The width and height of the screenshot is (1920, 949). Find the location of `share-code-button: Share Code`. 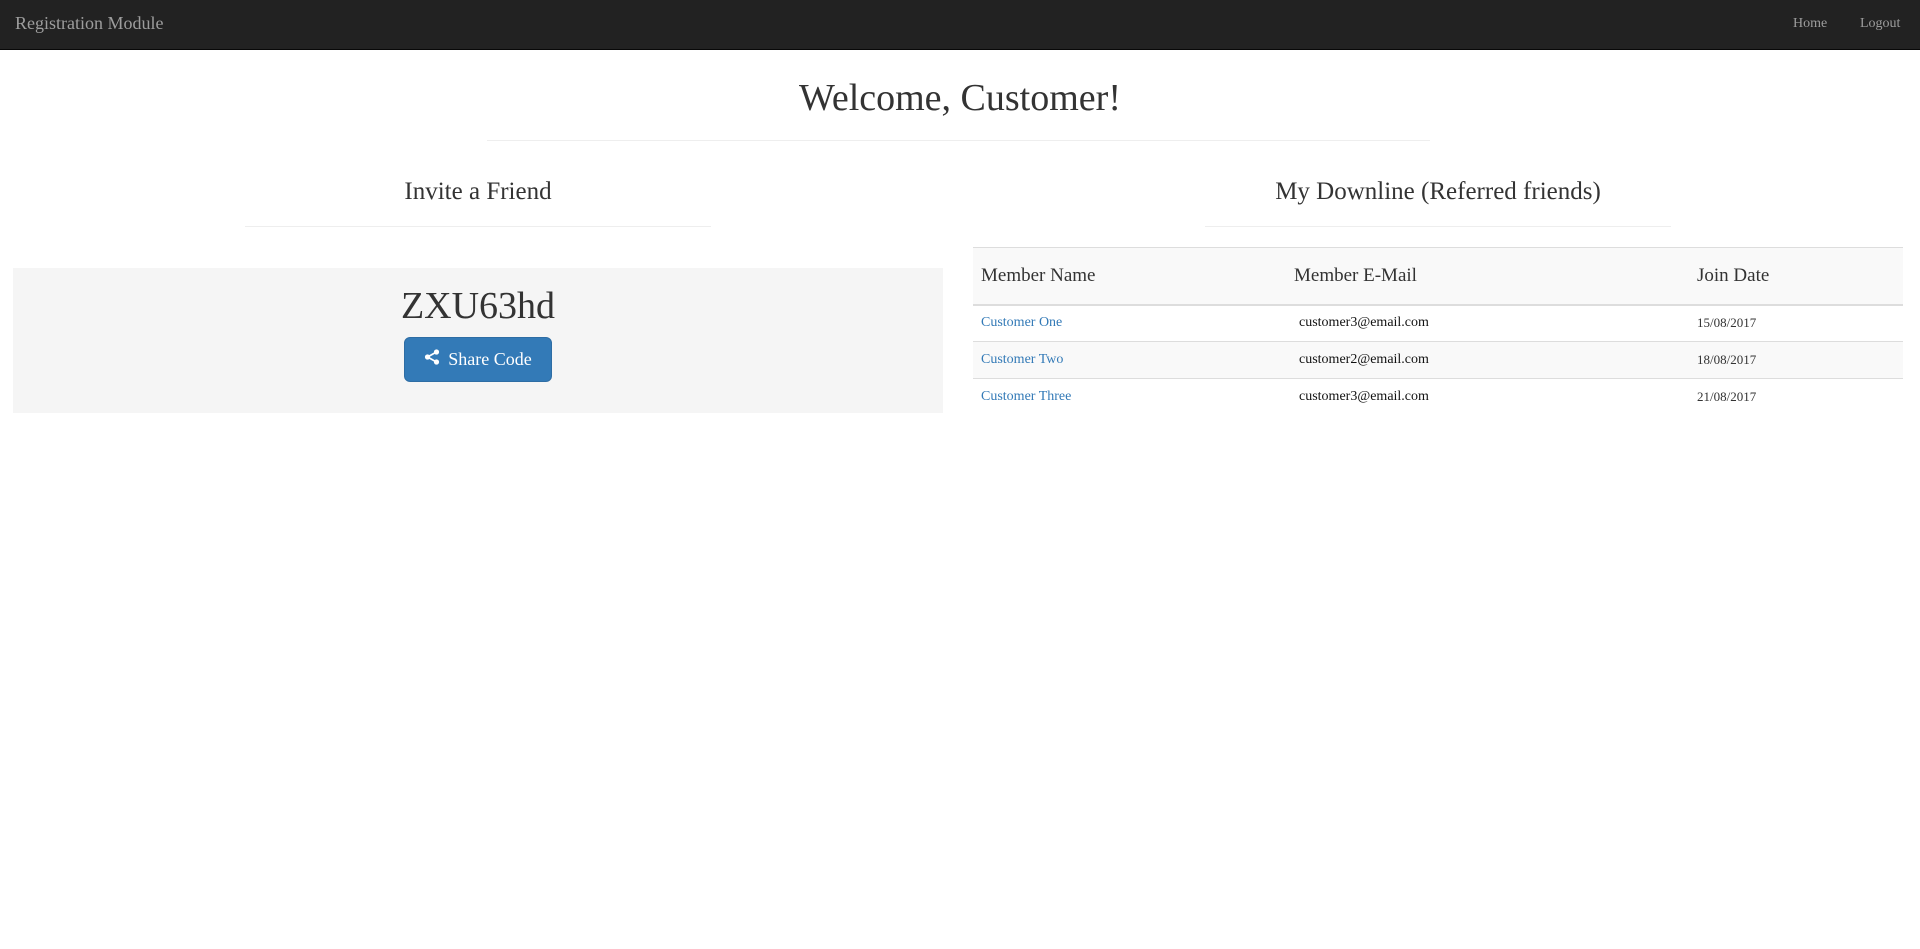

share-code-button: Share Code is located at coordinates (478, 359).